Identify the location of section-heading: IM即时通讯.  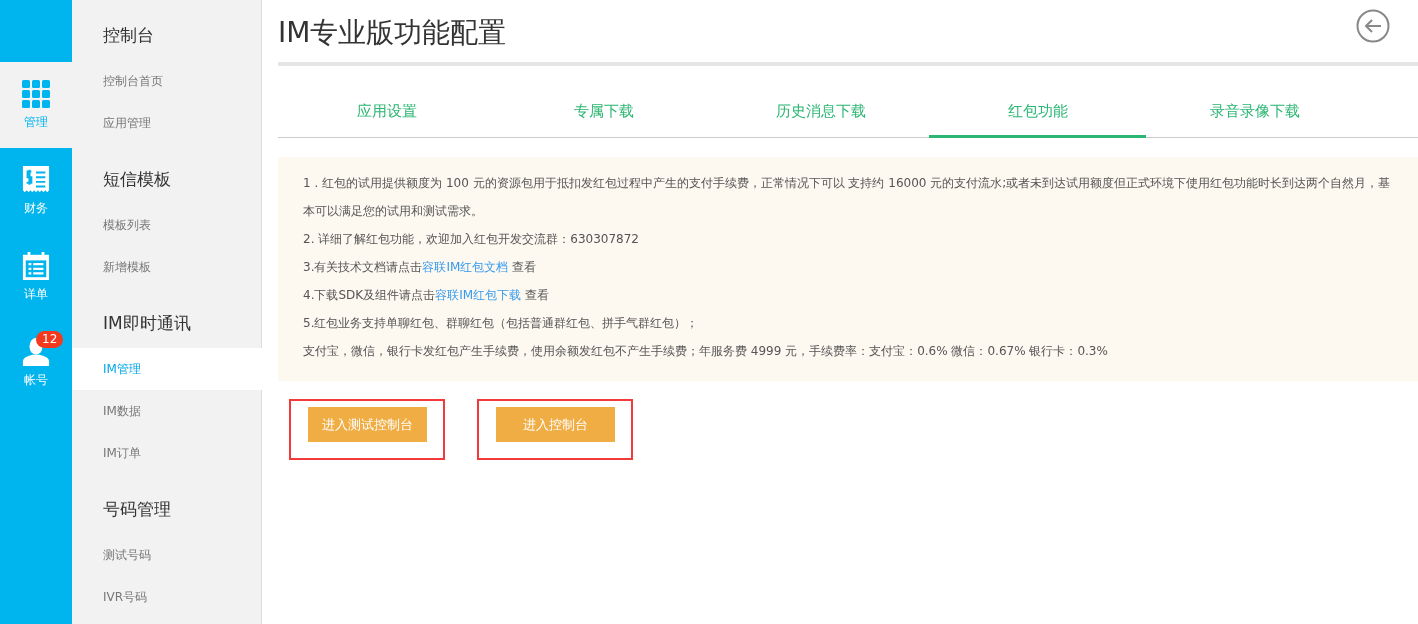
(147, 323).